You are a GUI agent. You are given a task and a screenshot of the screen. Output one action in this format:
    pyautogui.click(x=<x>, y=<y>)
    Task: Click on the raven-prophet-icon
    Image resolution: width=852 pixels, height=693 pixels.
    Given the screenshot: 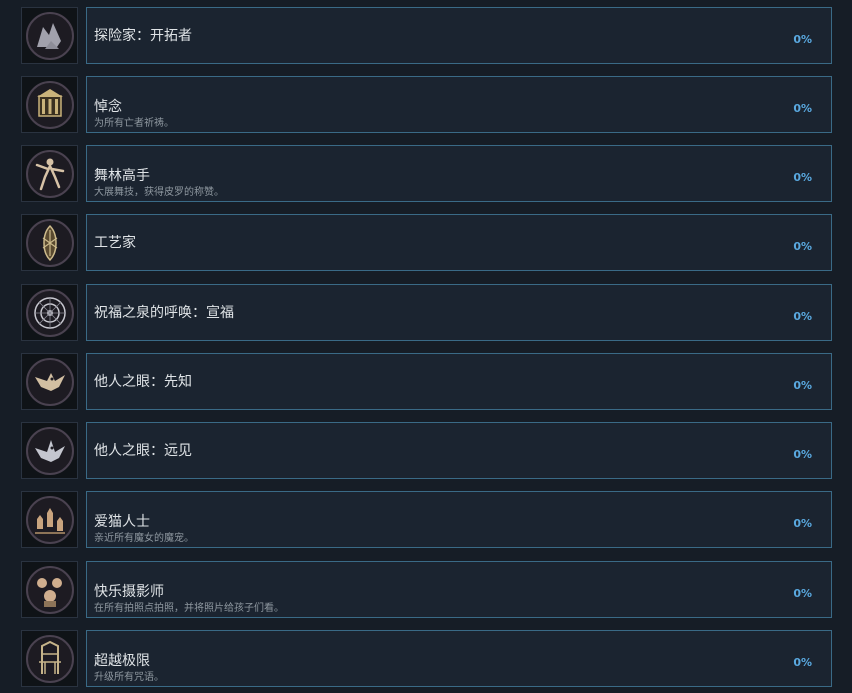 What is the action you would take?
    pyautogui.click(x=49, y=381)
    